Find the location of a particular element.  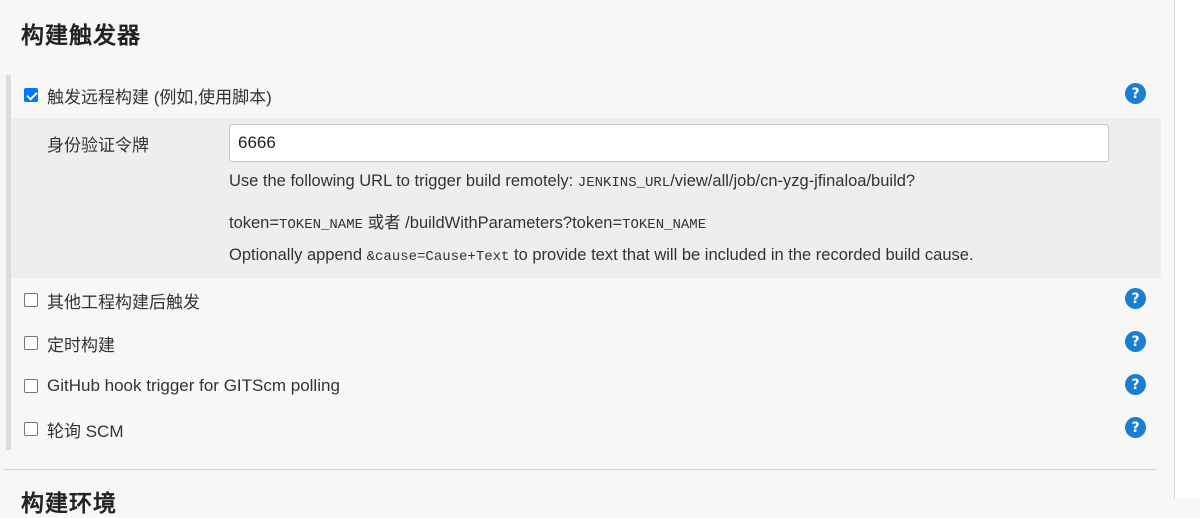

trigger-remote-build: 触发远程构建 (例如,使用脚本) is located at coordinates (148, 95).